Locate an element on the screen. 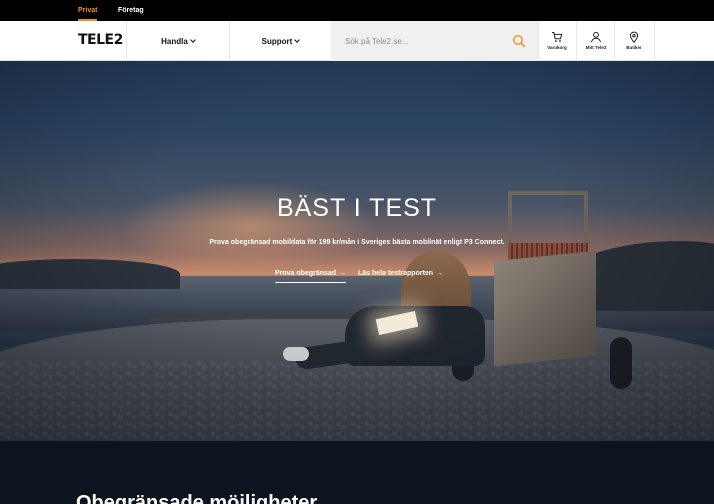 This screenshot has height=504, width=714. search-icon is located at coordinates (519, 41).